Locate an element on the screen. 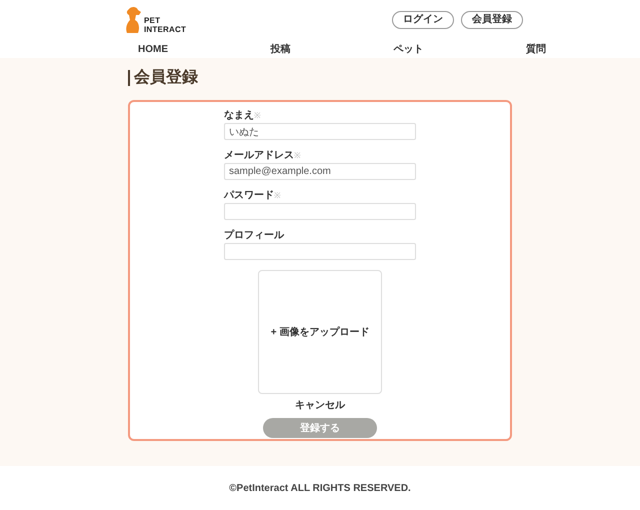 Image resolution: width=640 pixels, height=510 pixels. logo-text: PET INTERACT is located at coordinates (165, 25).